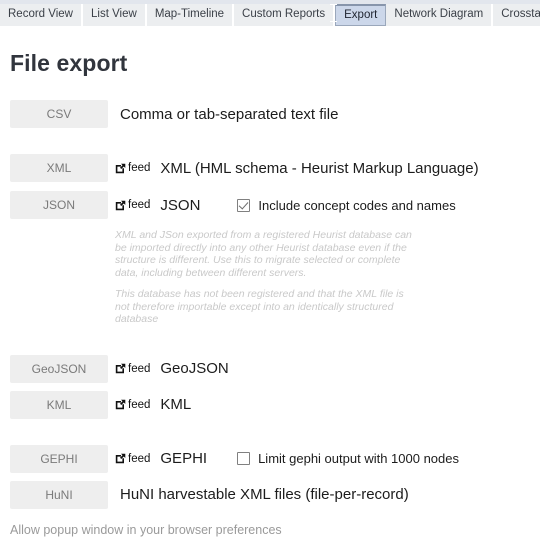 This screenshot has width=540, height=537. Describe the element at coordinates (194, 368) in the screenshot. I see `export-description-geojson: GeoJSON` at that location.